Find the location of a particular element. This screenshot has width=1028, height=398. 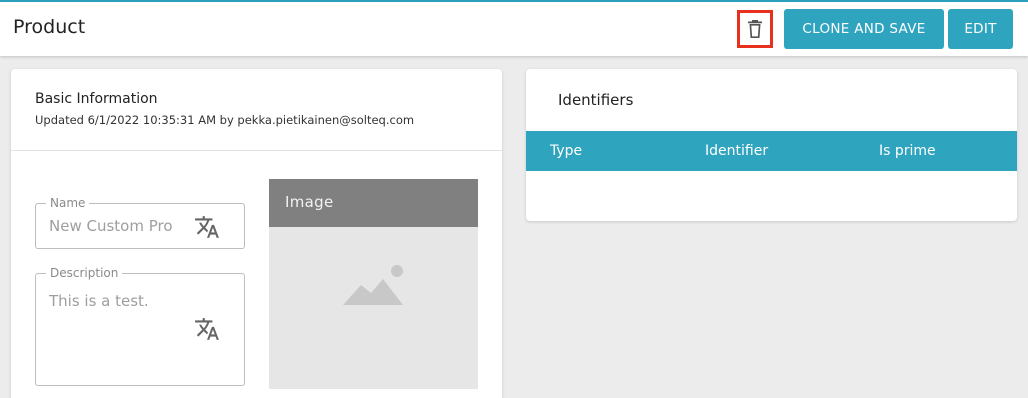

description-field-label: Description is located at coordinates (84, 273).